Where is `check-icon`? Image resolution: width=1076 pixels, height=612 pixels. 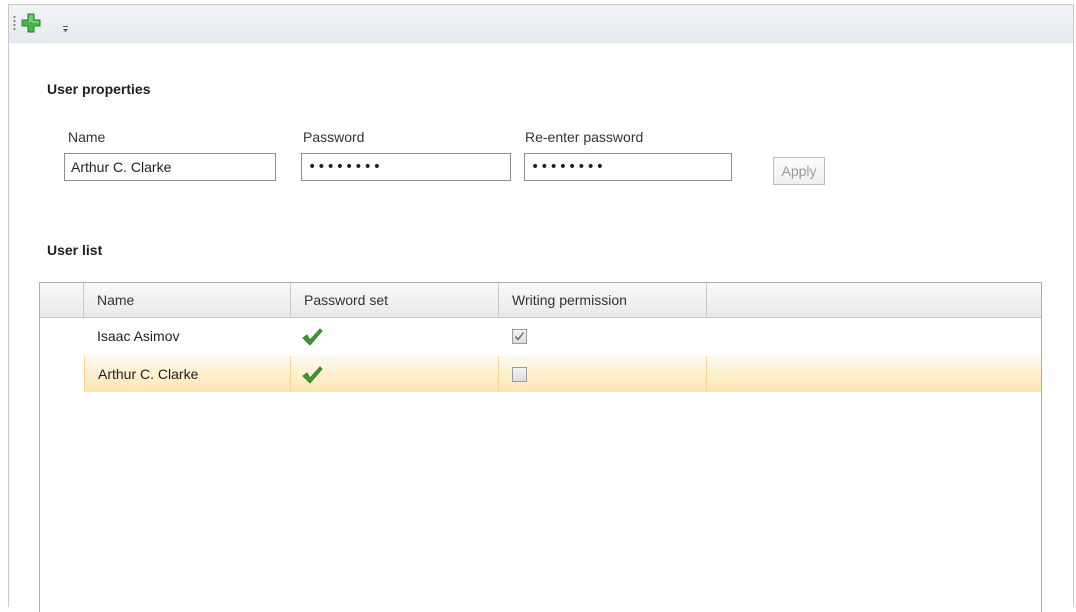
check-icon is located at coordinates (519, 336).